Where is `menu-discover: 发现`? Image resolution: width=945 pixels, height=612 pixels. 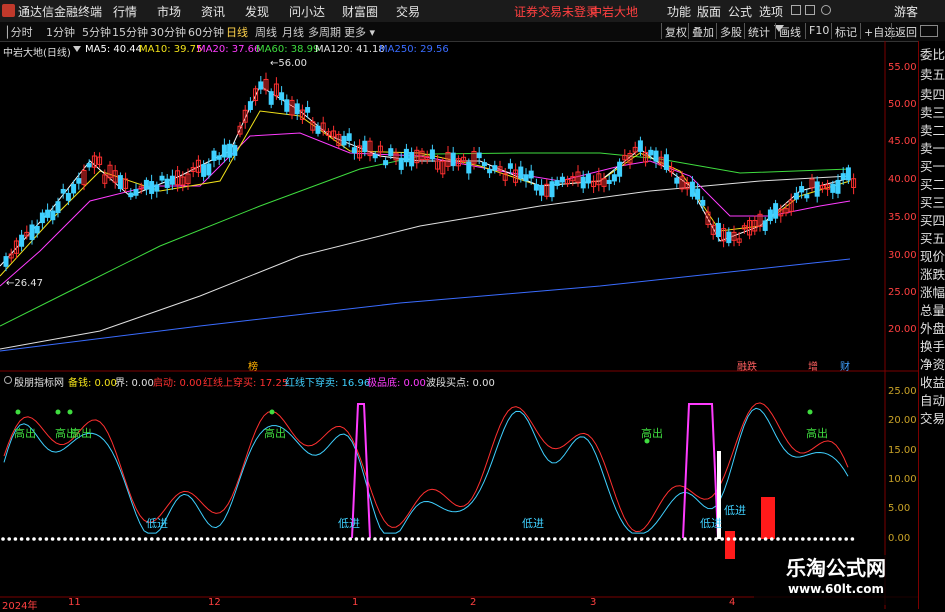 menu-discover: 发现 is located at coordinates (257, 11).